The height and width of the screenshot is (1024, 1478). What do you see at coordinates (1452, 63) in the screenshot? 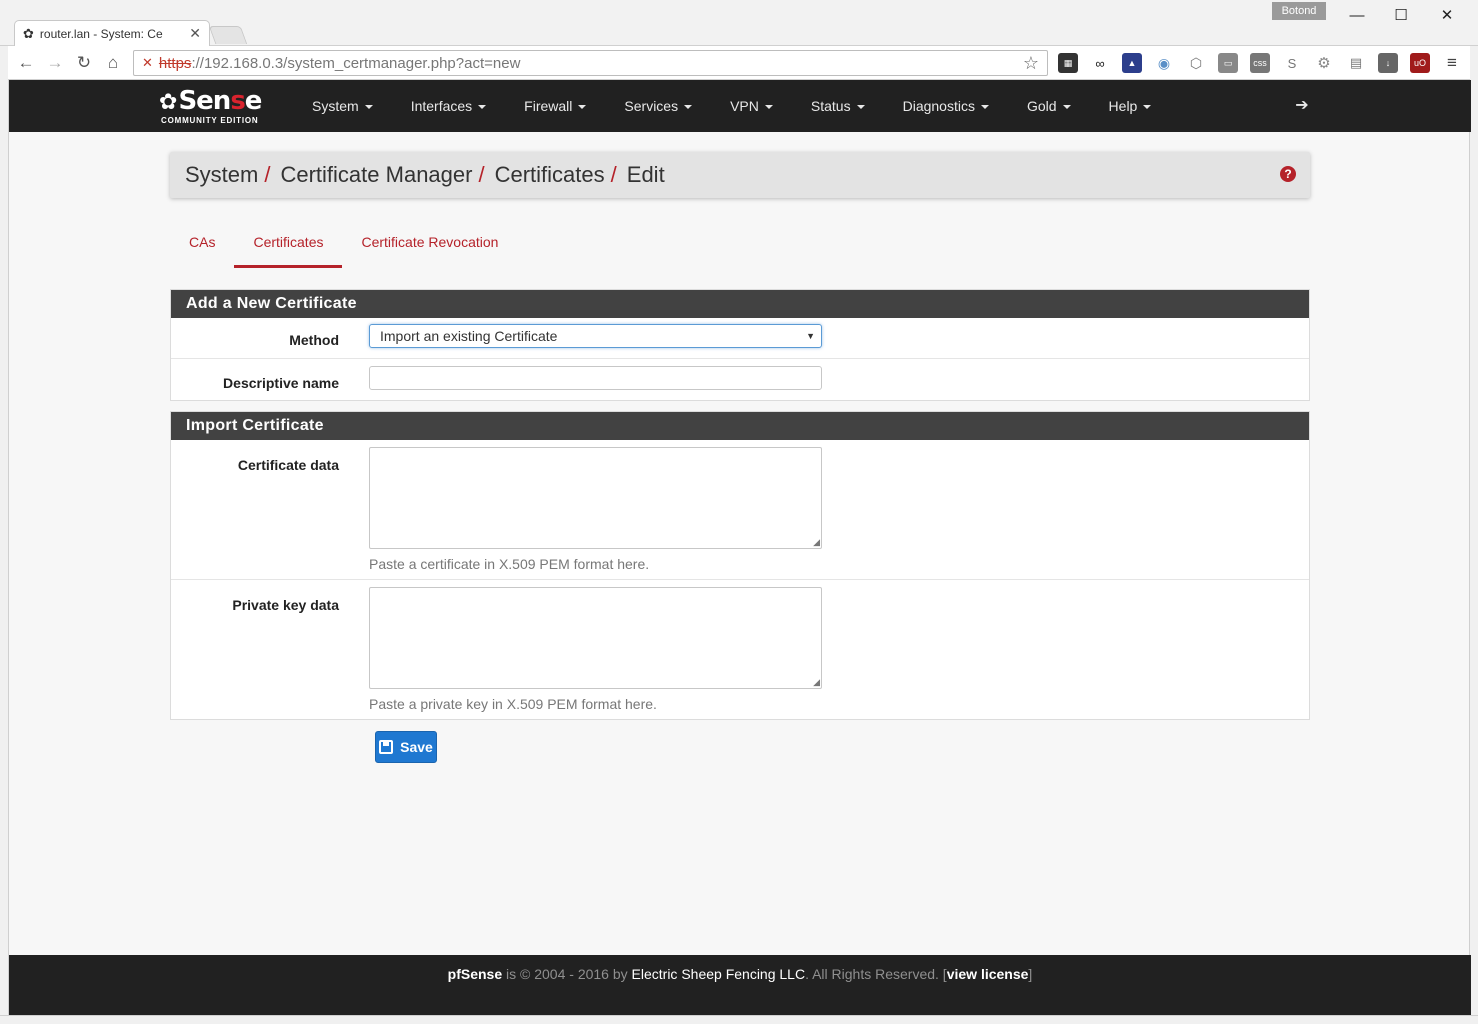
I see `browser-menu-icon: ≡` at bounding box center [1452, 63].